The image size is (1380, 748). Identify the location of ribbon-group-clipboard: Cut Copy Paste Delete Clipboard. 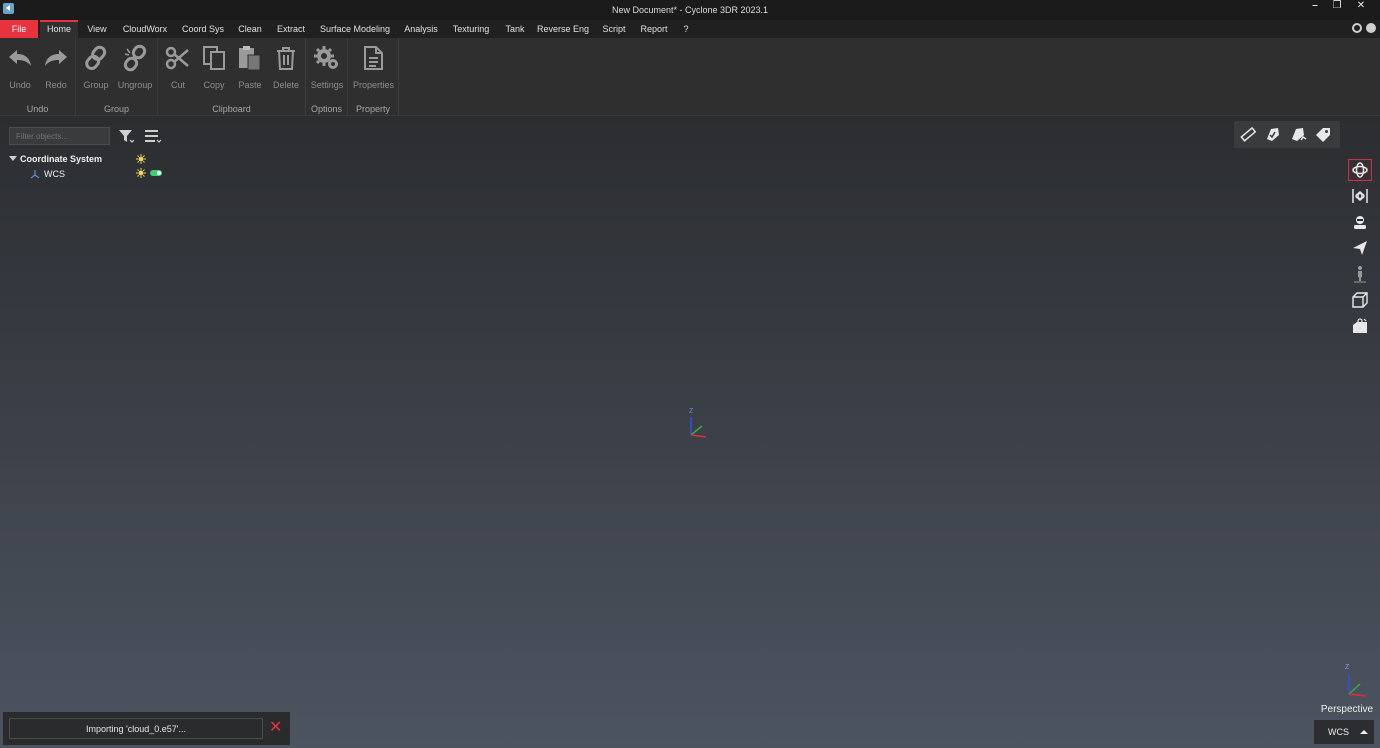
(232, 77).